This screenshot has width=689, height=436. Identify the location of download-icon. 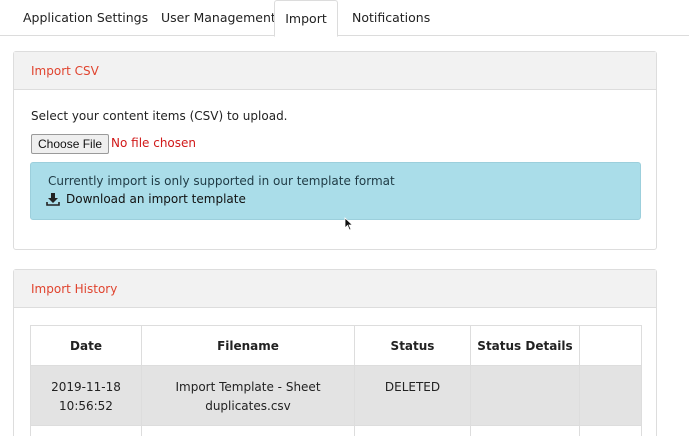
(53, 199).